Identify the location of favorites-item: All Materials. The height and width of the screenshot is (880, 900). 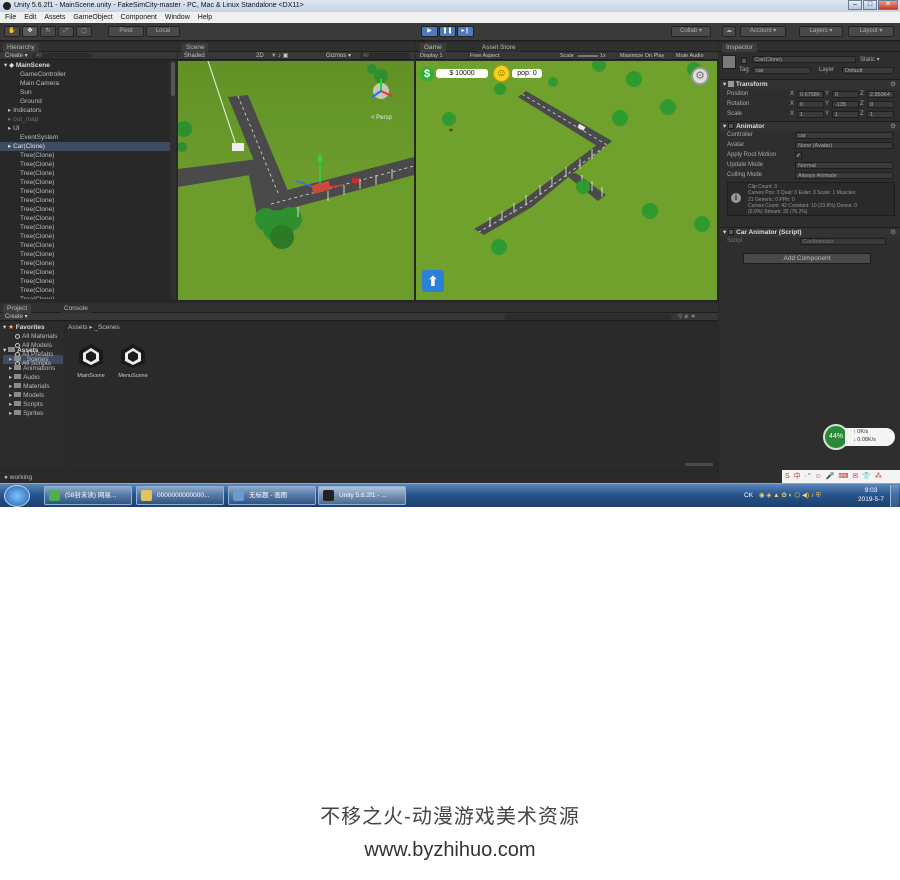
(33, 336).